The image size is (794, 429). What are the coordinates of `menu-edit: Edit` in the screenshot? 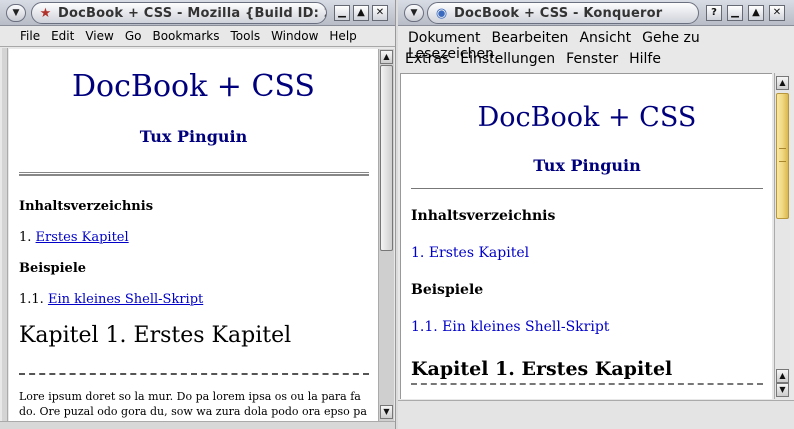 It's located at (62, 36).